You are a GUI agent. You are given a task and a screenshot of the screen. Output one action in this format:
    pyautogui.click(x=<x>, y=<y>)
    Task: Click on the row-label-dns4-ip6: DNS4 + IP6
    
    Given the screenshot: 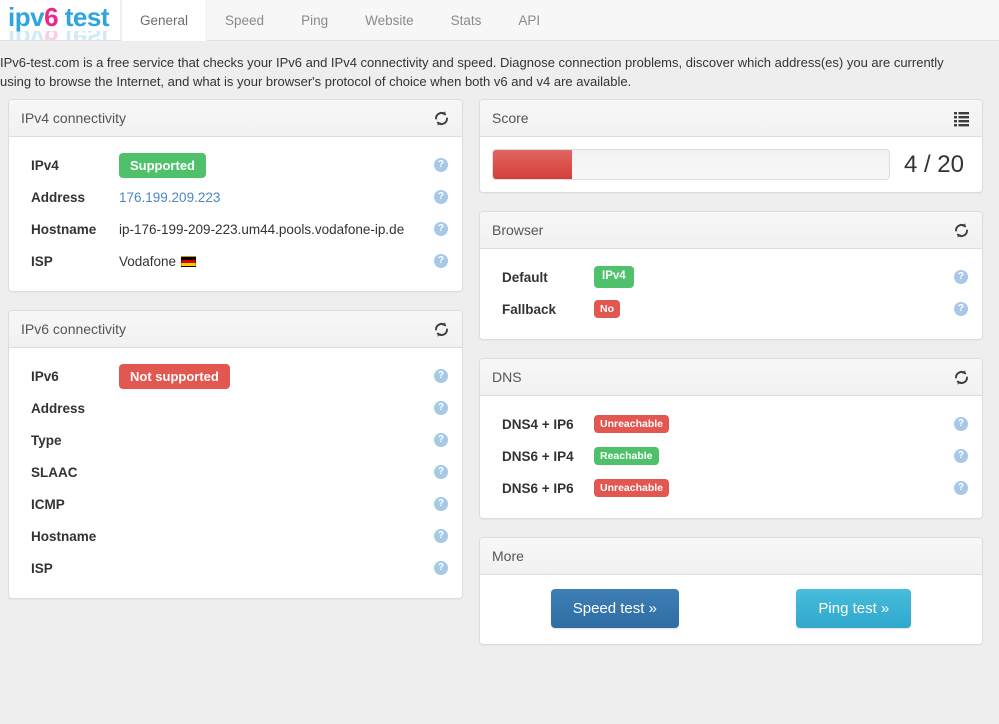 What is the action you would take?
    pyautogui.click(x=538, y=424)
    